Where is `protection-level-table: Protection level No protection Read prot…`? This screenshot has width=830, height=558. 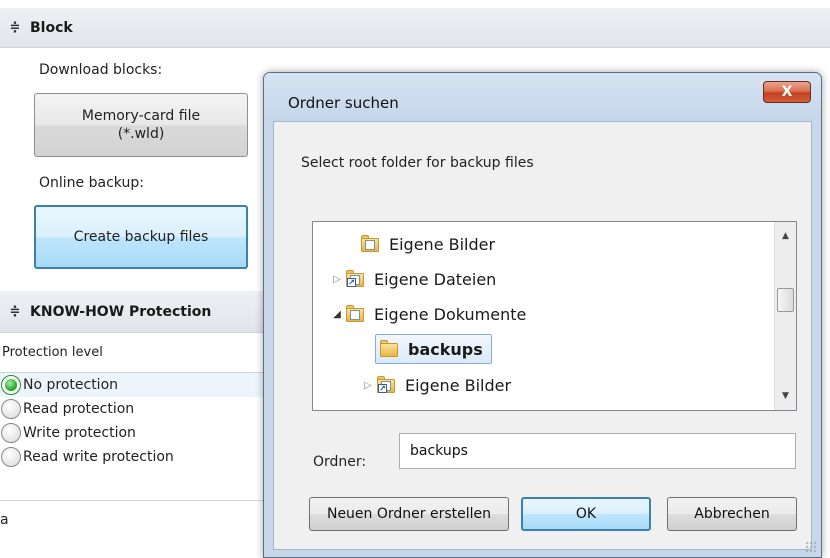
protection-level-table: Protection level No protection Read prot… is located at coordinates (135, 401).